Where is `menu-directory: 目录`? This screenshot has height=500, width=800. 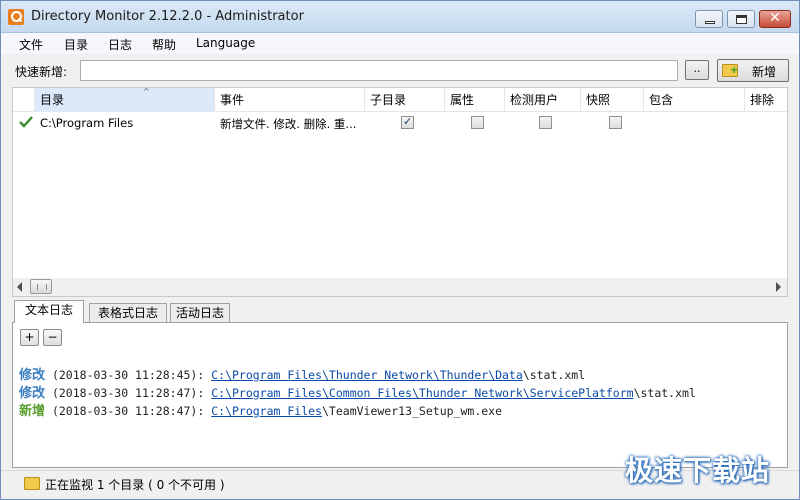 menu-directory: 目录 is located at coordinates (76, 44).